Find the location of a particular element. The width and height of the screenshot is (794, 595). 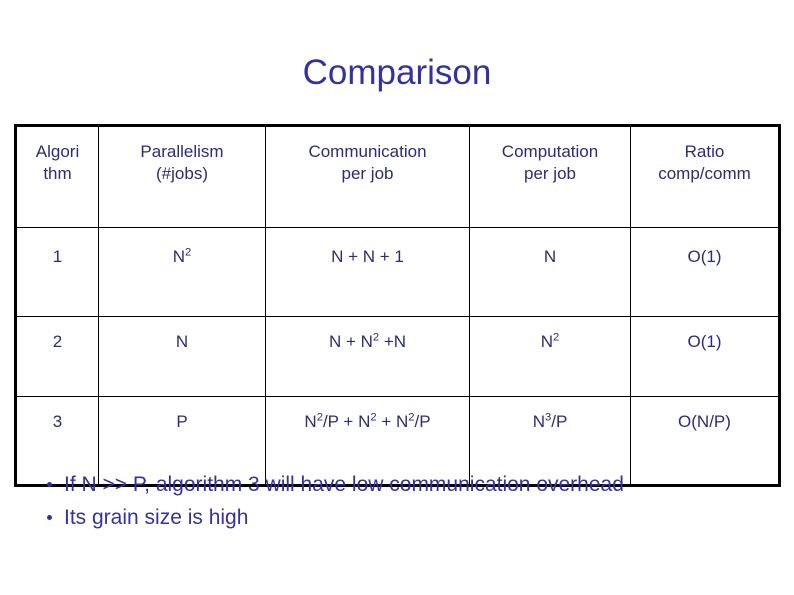

column-header-computation: Computation per job is located at coordinates (550, 176).